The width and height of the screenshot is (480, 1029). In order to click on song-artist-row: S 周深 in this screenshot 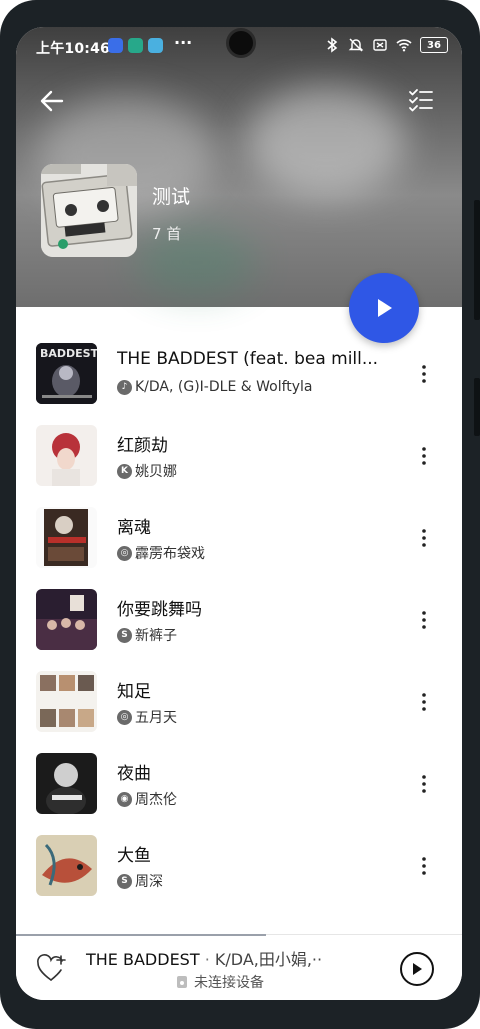, I will do `click(140, 881)`.